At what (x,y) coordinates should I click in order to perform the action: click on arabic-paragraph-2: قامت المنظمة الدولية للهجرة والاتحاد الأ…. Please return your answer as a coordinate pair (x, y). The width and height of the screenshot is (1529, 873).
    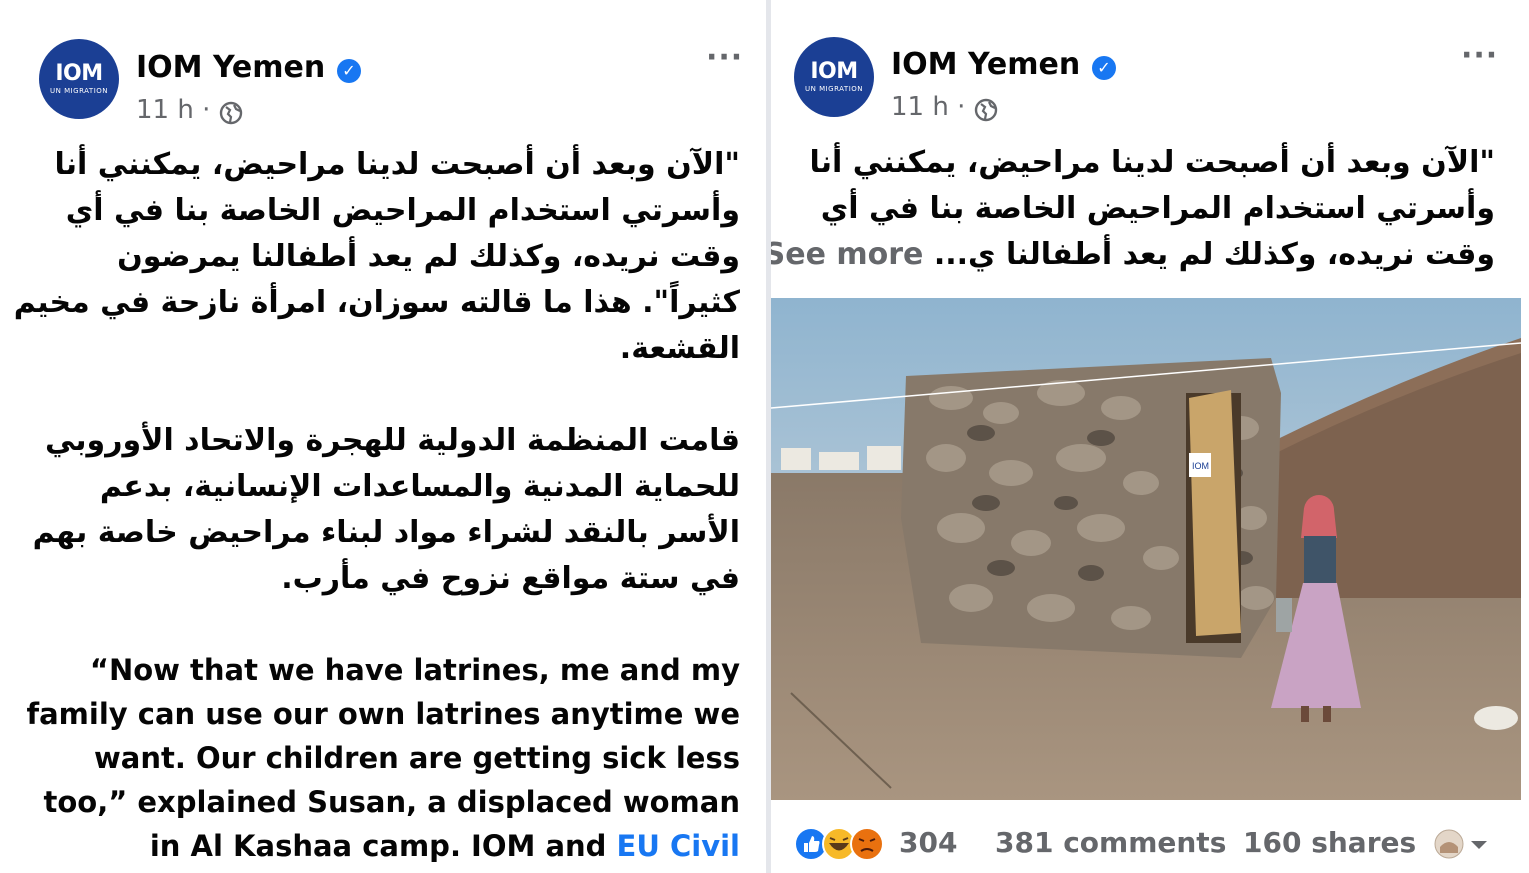
    Looking at the image, I should click on (386, 510).